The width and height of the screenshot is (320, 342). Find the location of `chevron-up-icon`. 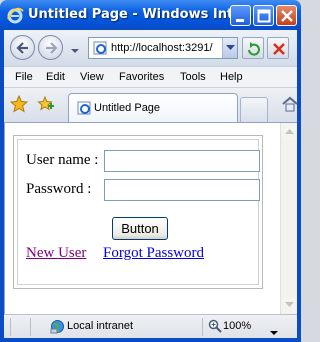

chevron-up-icon is located at coordinates (289, 131).